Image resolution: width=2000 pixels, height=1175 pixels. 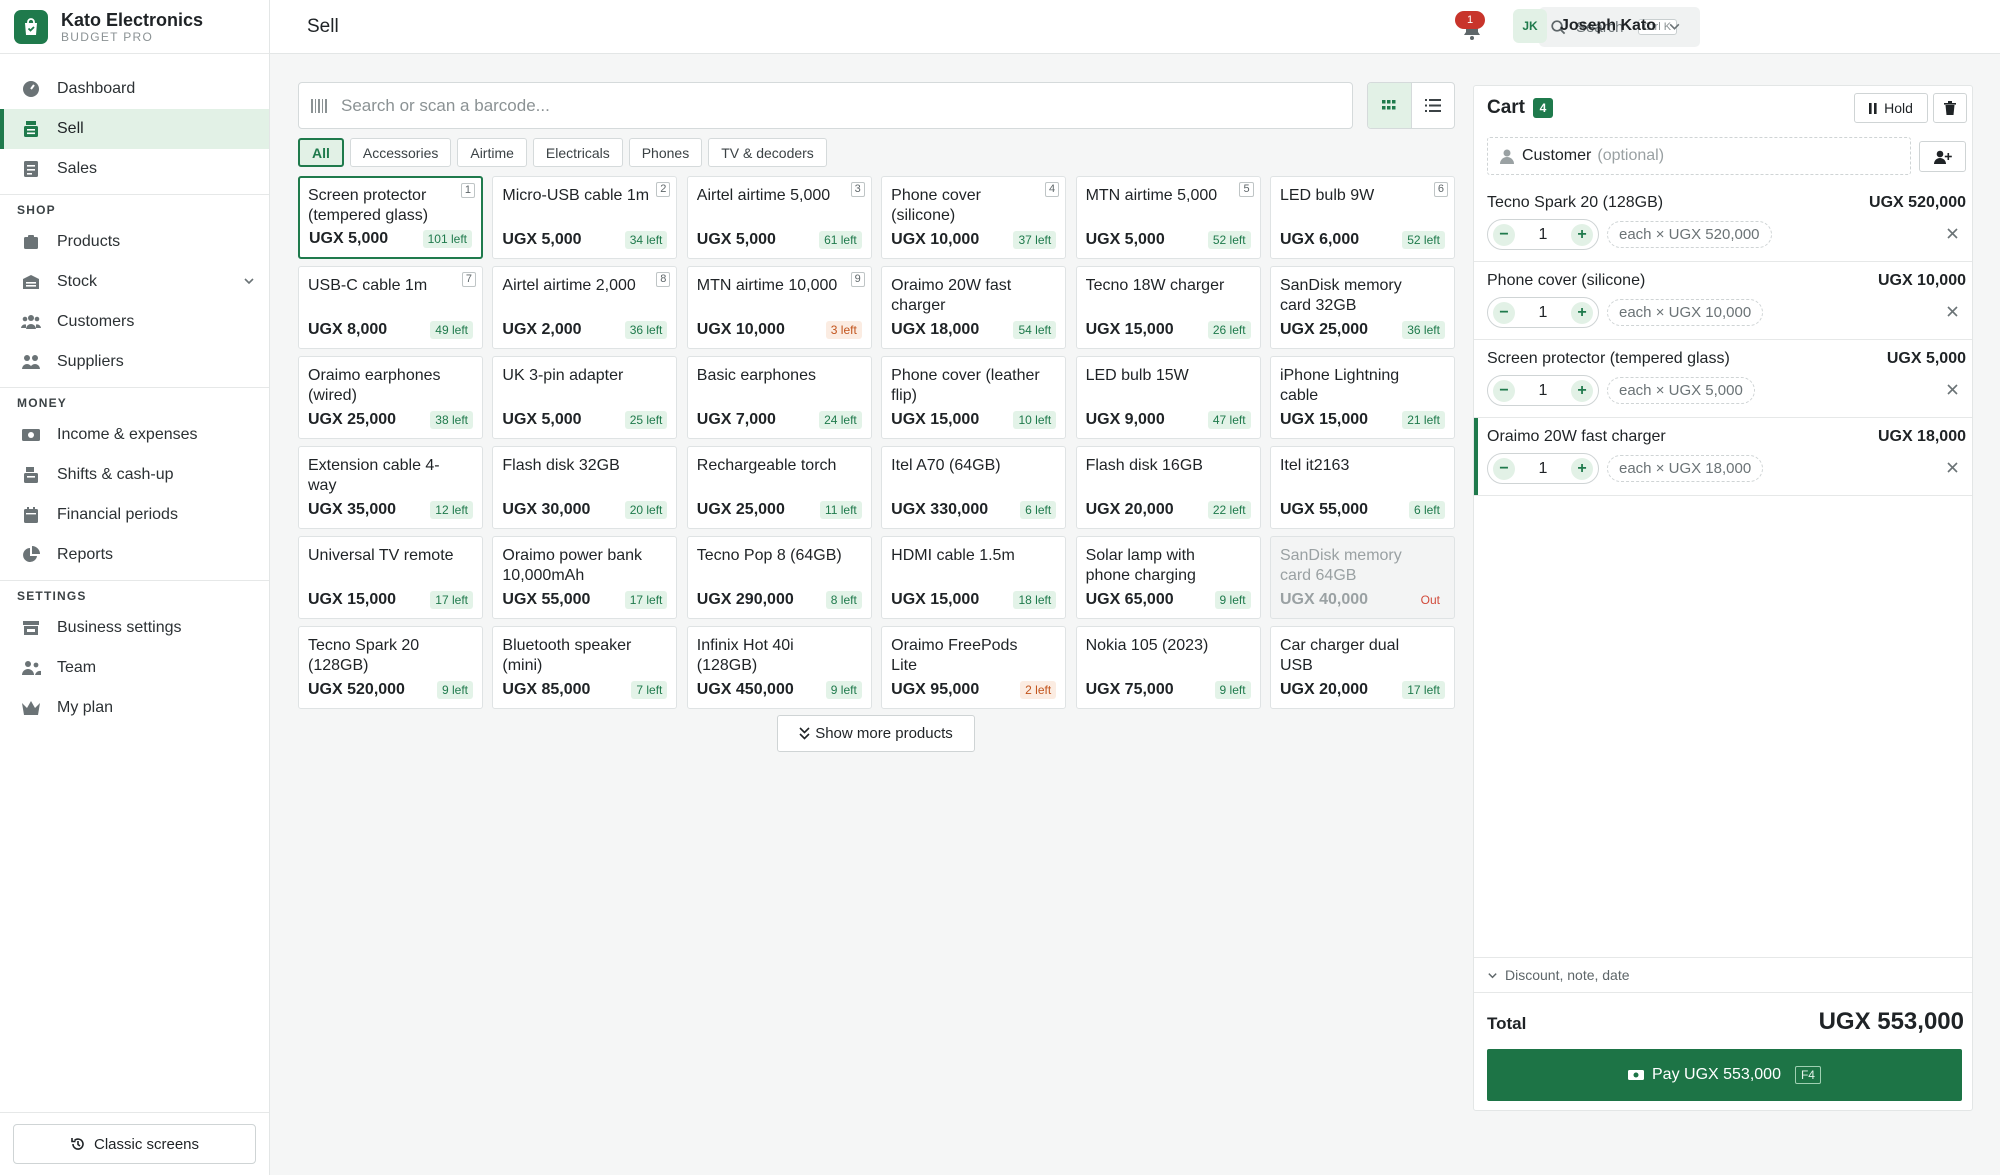 I want to click on hold-button: Hold, so click(x=1891, y=108).